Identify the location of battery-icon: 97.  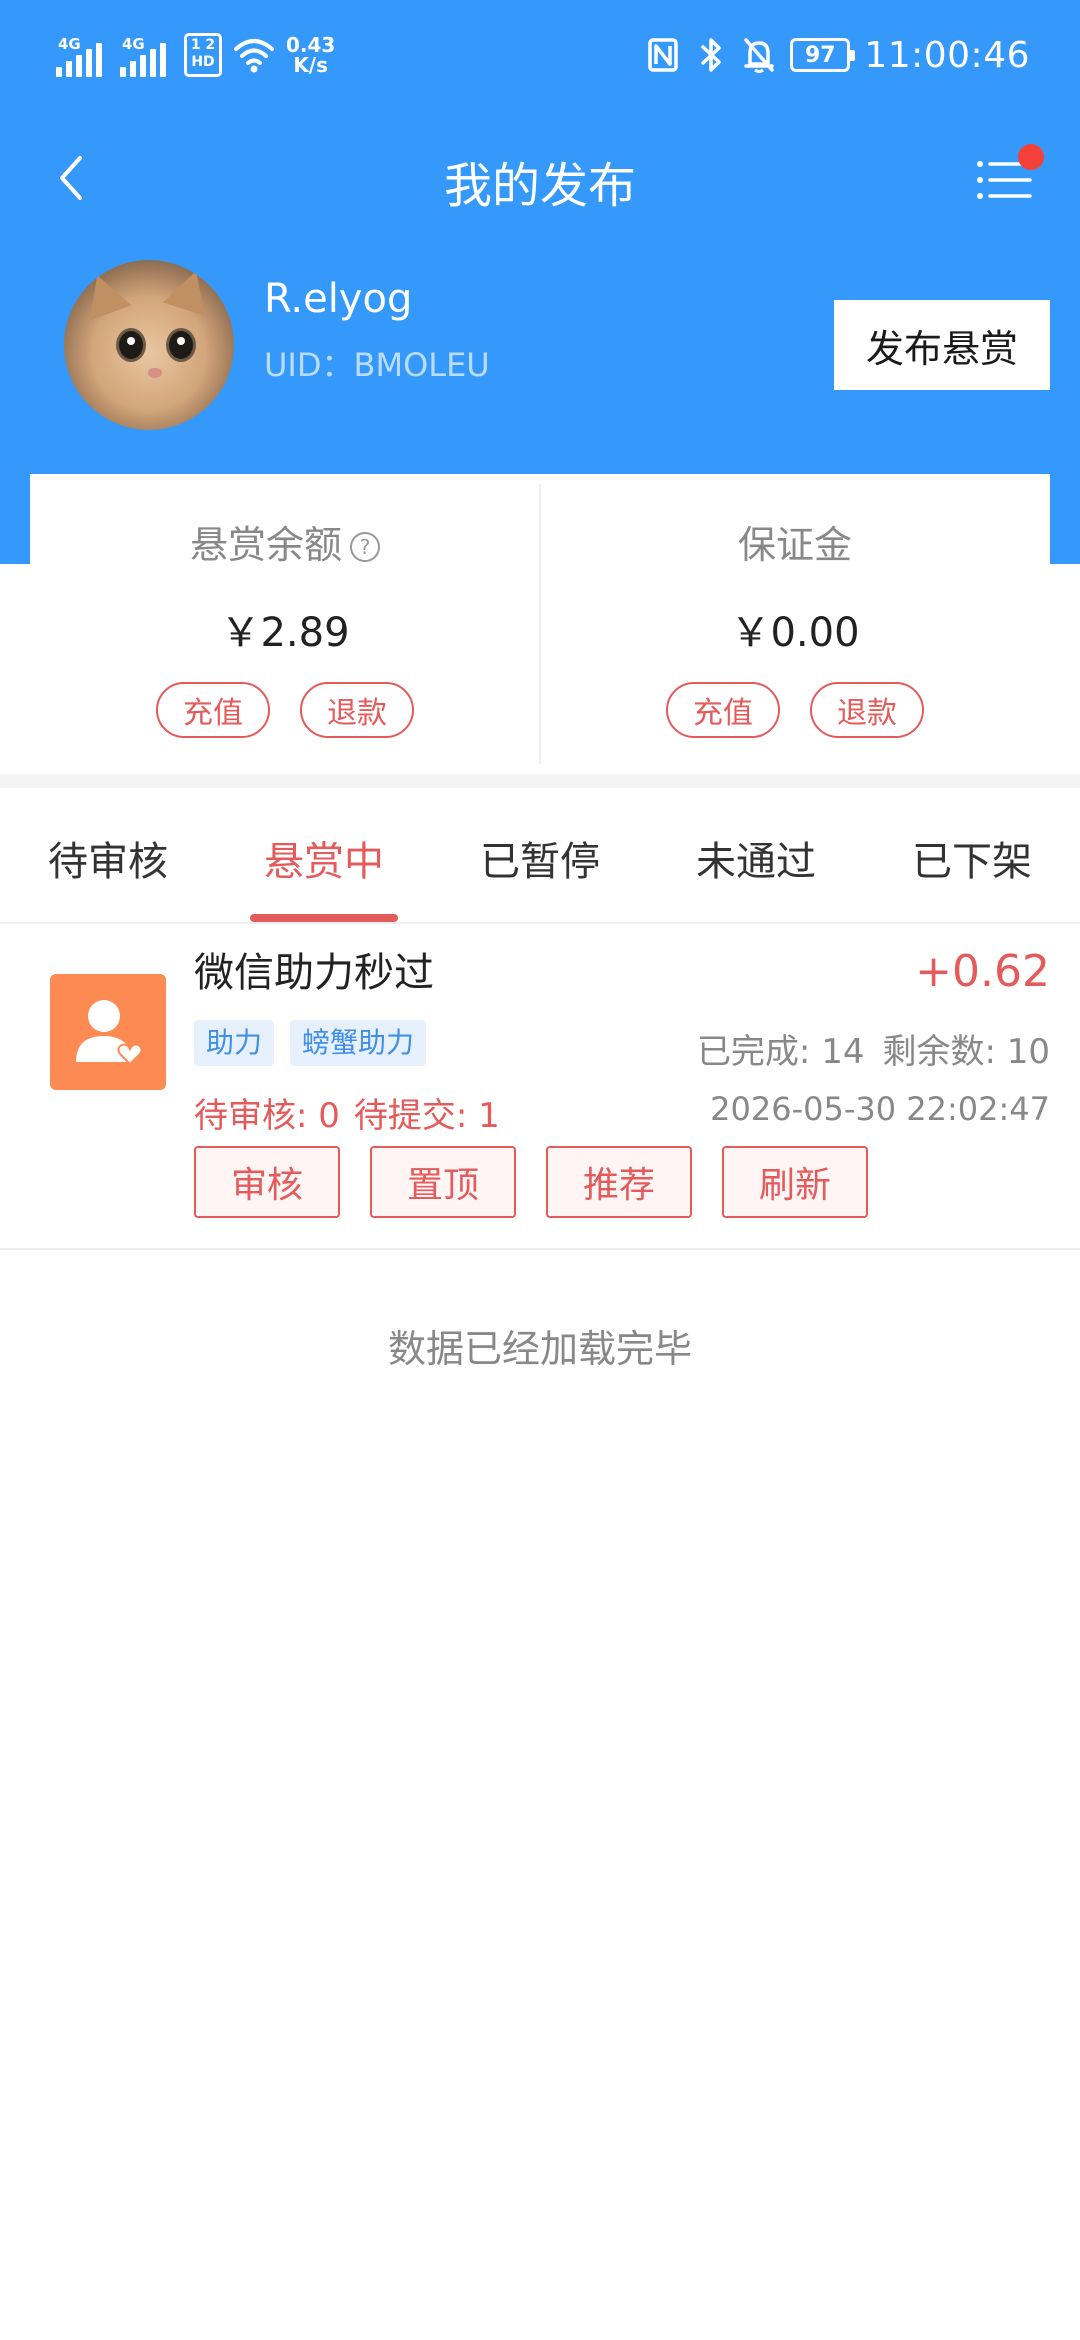
(823, 55).